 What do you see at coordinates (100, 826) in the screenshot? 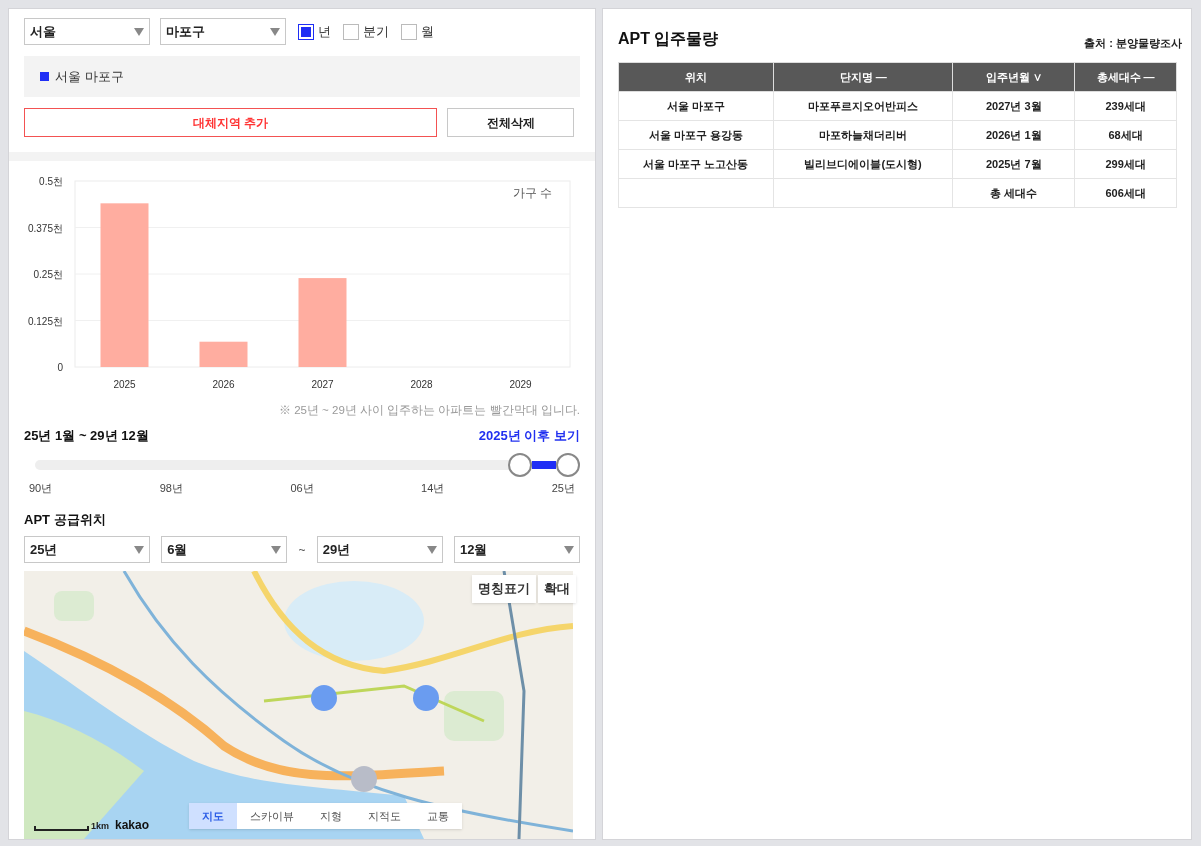
I see `scale-label: 1km` at bounding box center [100, 826].